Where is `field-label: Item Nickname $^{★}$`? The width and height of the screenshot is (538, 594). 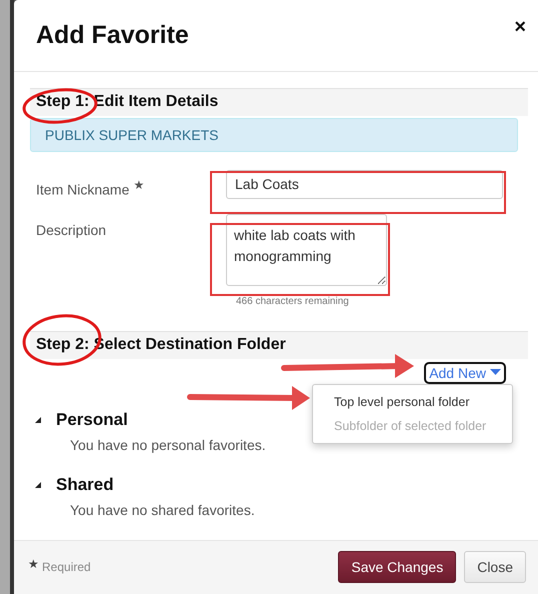 field-label: Item Nickname $^{★}$ is located at coordinates (90, 187).